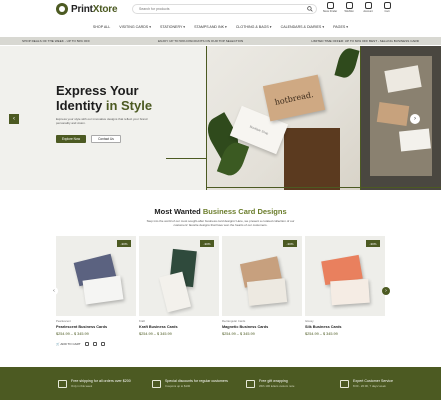 The image size is (441, 400). What do you see at coordinates (71, 139) in the screenshot?
I see `explore-now-button: Explore Now` at bounding box center [71, 139].